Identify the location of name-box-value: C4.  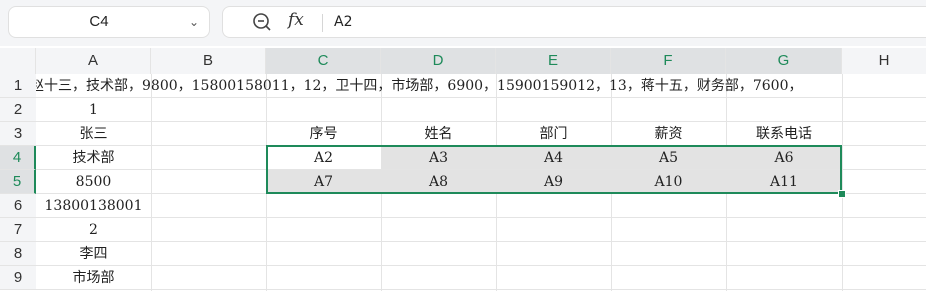
(99, 21).